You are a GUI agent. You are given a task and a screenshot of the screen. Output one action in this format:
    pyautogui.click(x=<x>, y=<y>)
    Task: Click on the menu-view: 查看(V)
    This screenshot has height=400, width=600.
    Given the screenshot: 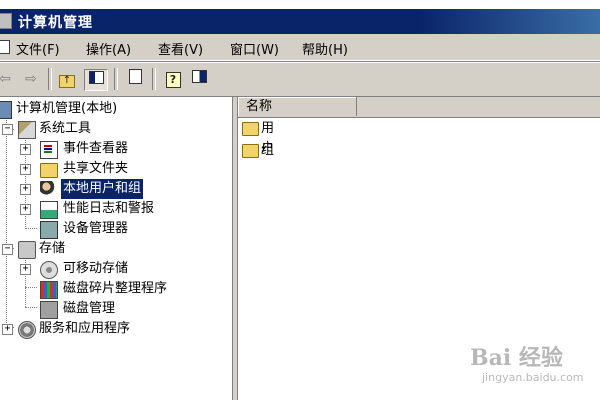 What is the action you would take?
    pyautogui.click(x=180, y=48)
    